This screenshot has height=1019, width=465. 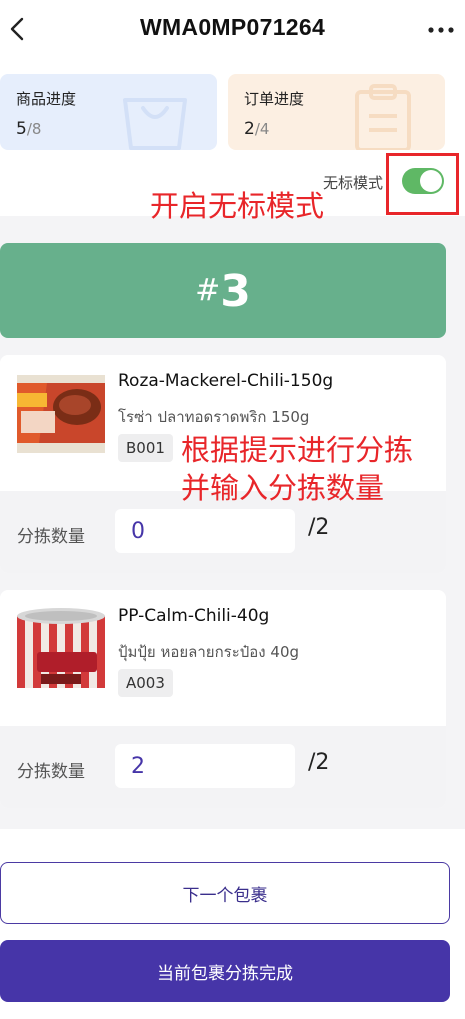 I want to click on page-title: WMA0MP071264, so click(x=232, y=27).